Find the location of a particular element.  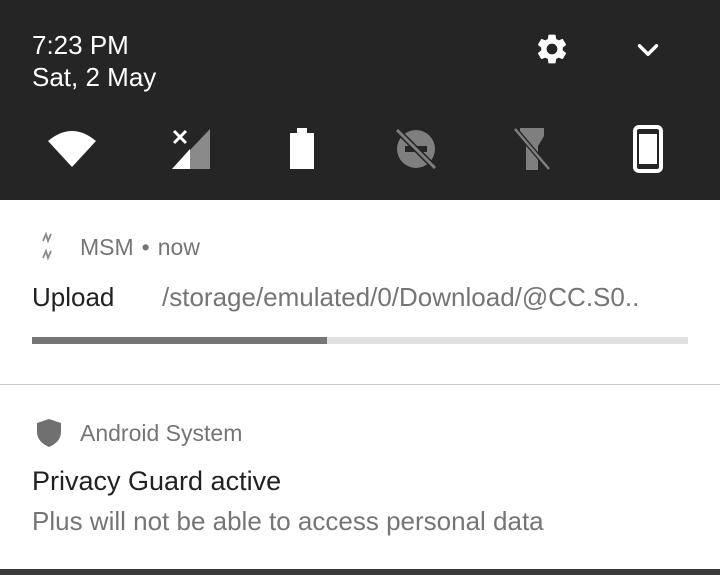

notification-time: now is located at coordinates (178, 246).